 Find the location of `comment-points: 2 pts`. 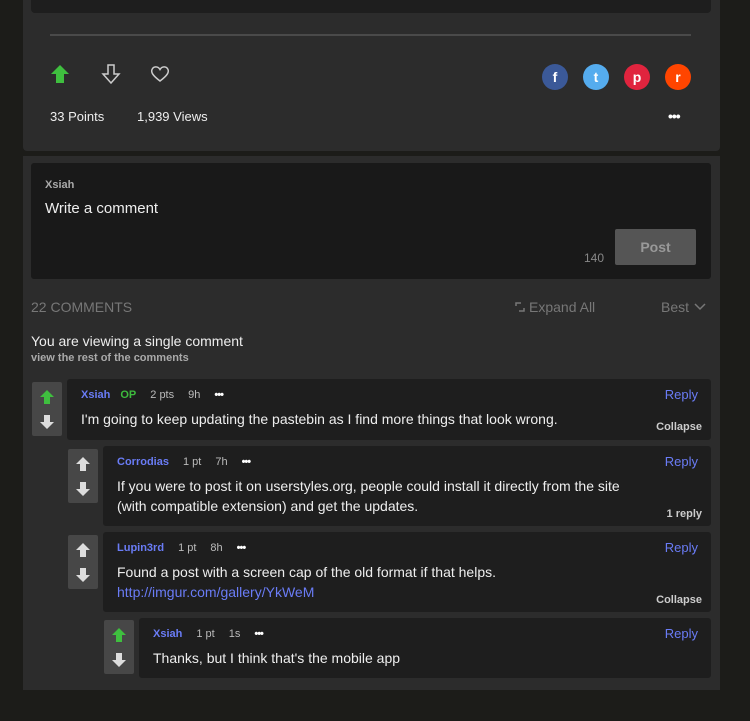

comment-points: 2 pts is located at coordinates (162, 395).